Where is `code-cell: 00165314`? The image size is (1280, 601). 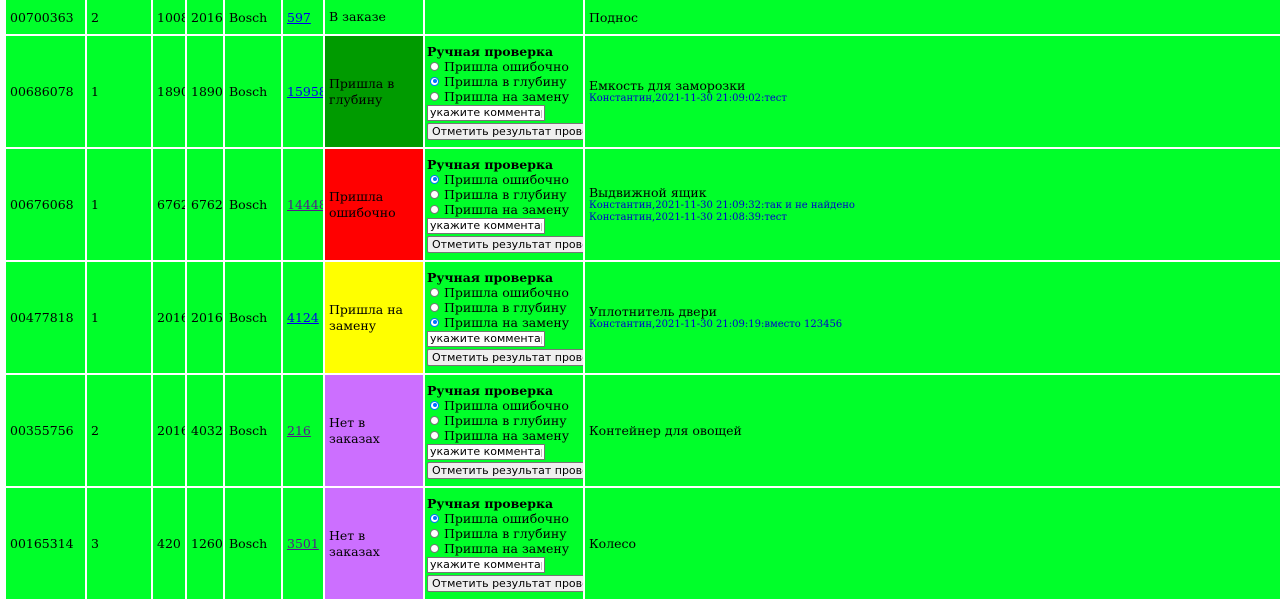
code-cell: 00165314 is located at coordinates (45, 543).